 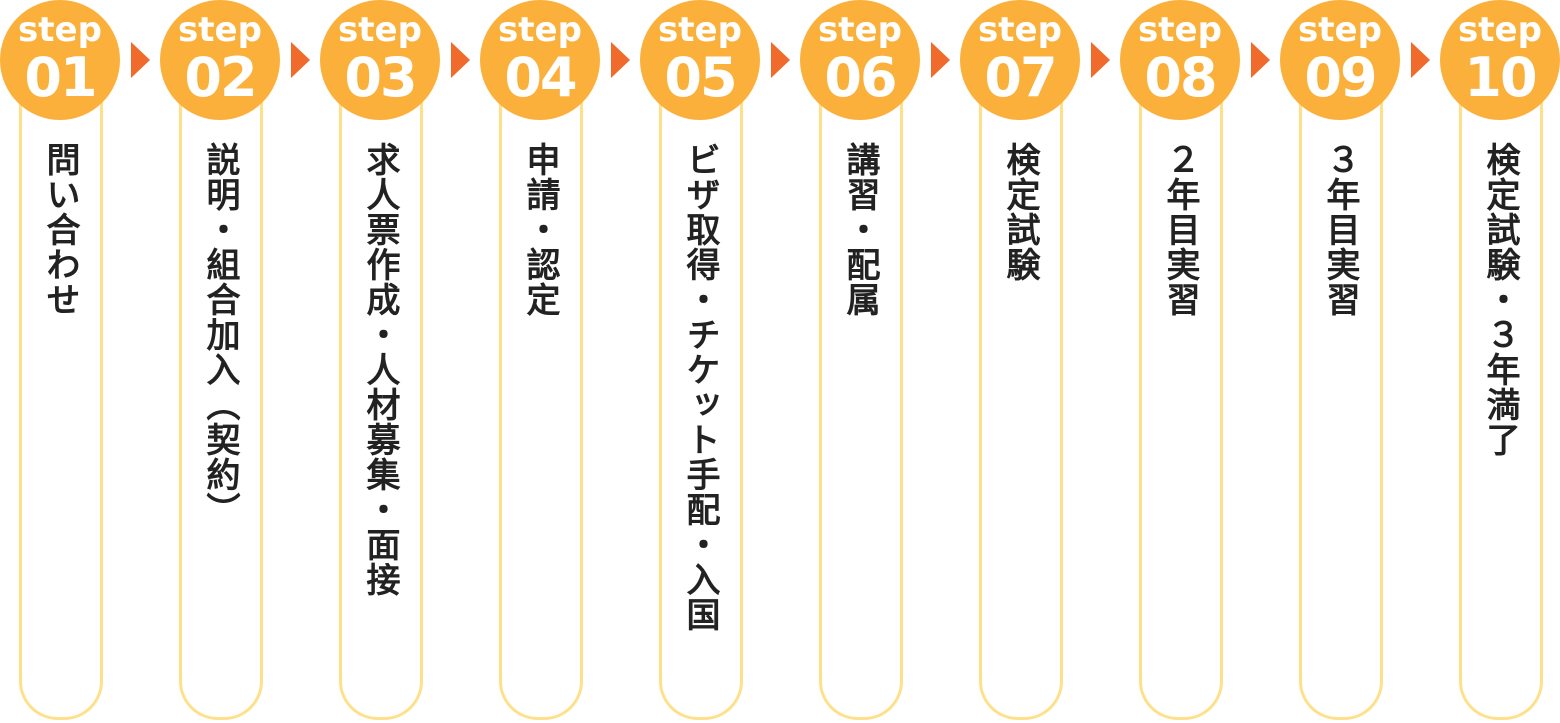 What do you see at coordinates (1500, 299) in the screenshot?
I see `step-10-label: 検定試験・３年満了` at bounding box center [1500, 299].